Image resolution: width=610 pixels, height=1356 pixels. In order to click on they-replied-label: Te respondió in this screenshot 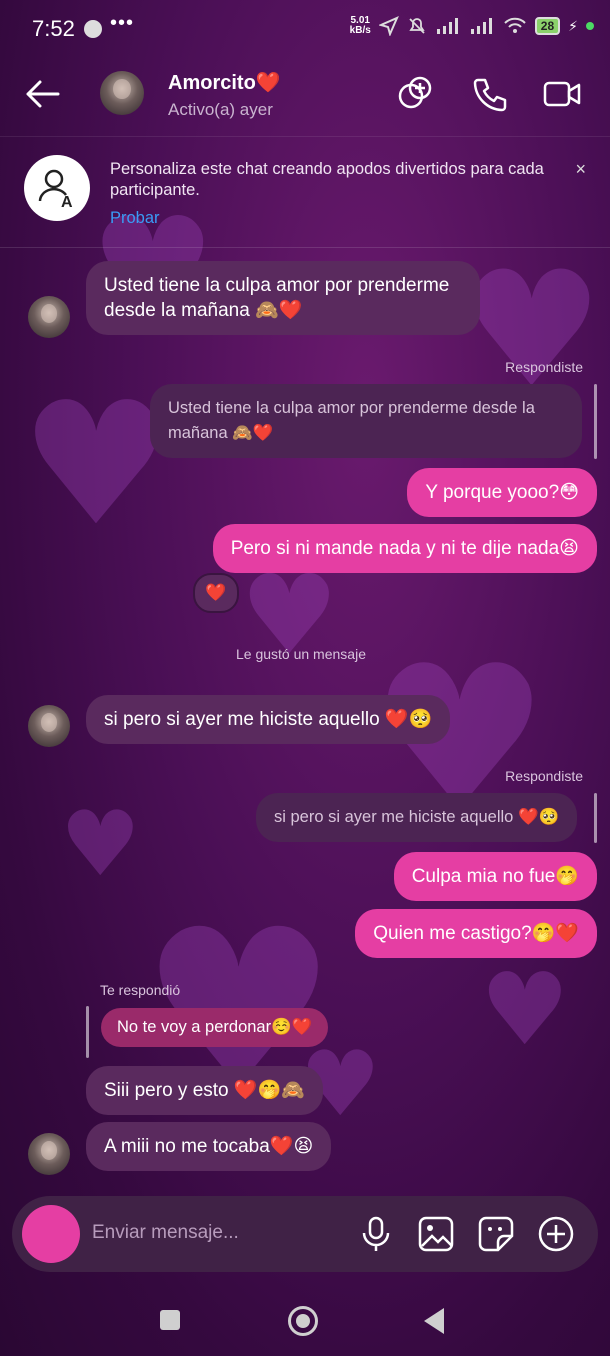, I will do `click(140, 990)`.